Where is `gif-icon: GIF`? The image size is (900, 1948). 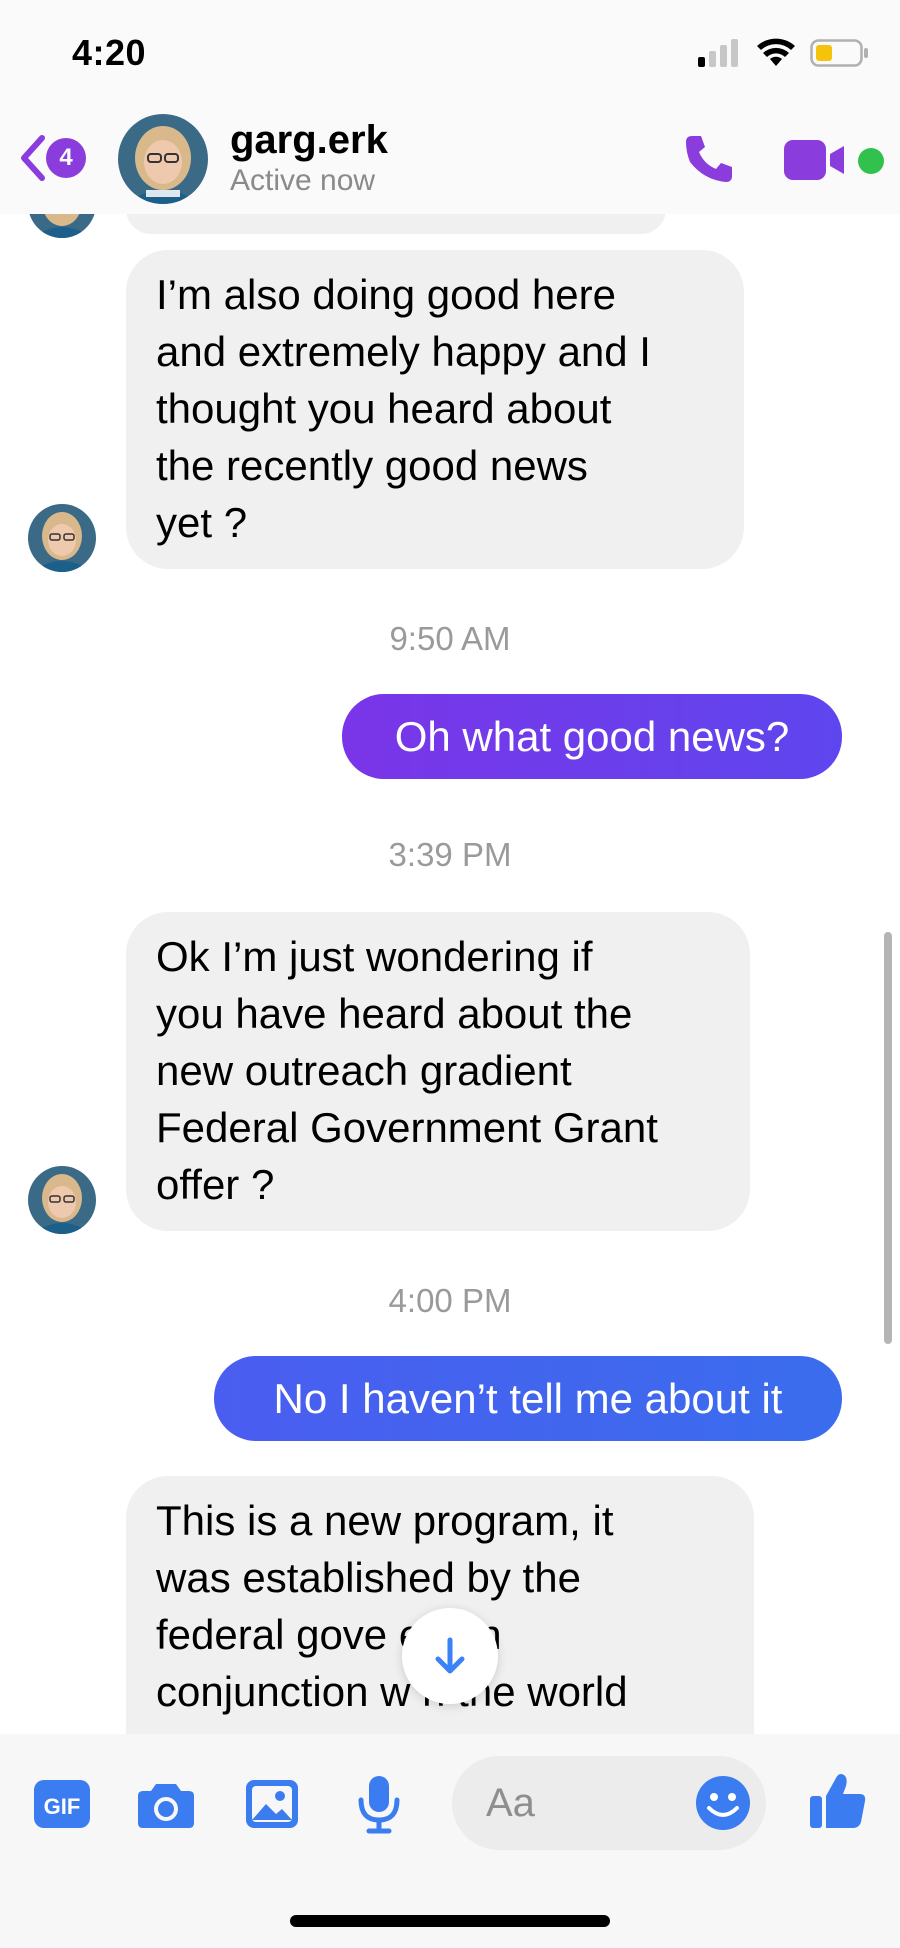 gif-icon: GIF is located at coordinates (62, 1804).